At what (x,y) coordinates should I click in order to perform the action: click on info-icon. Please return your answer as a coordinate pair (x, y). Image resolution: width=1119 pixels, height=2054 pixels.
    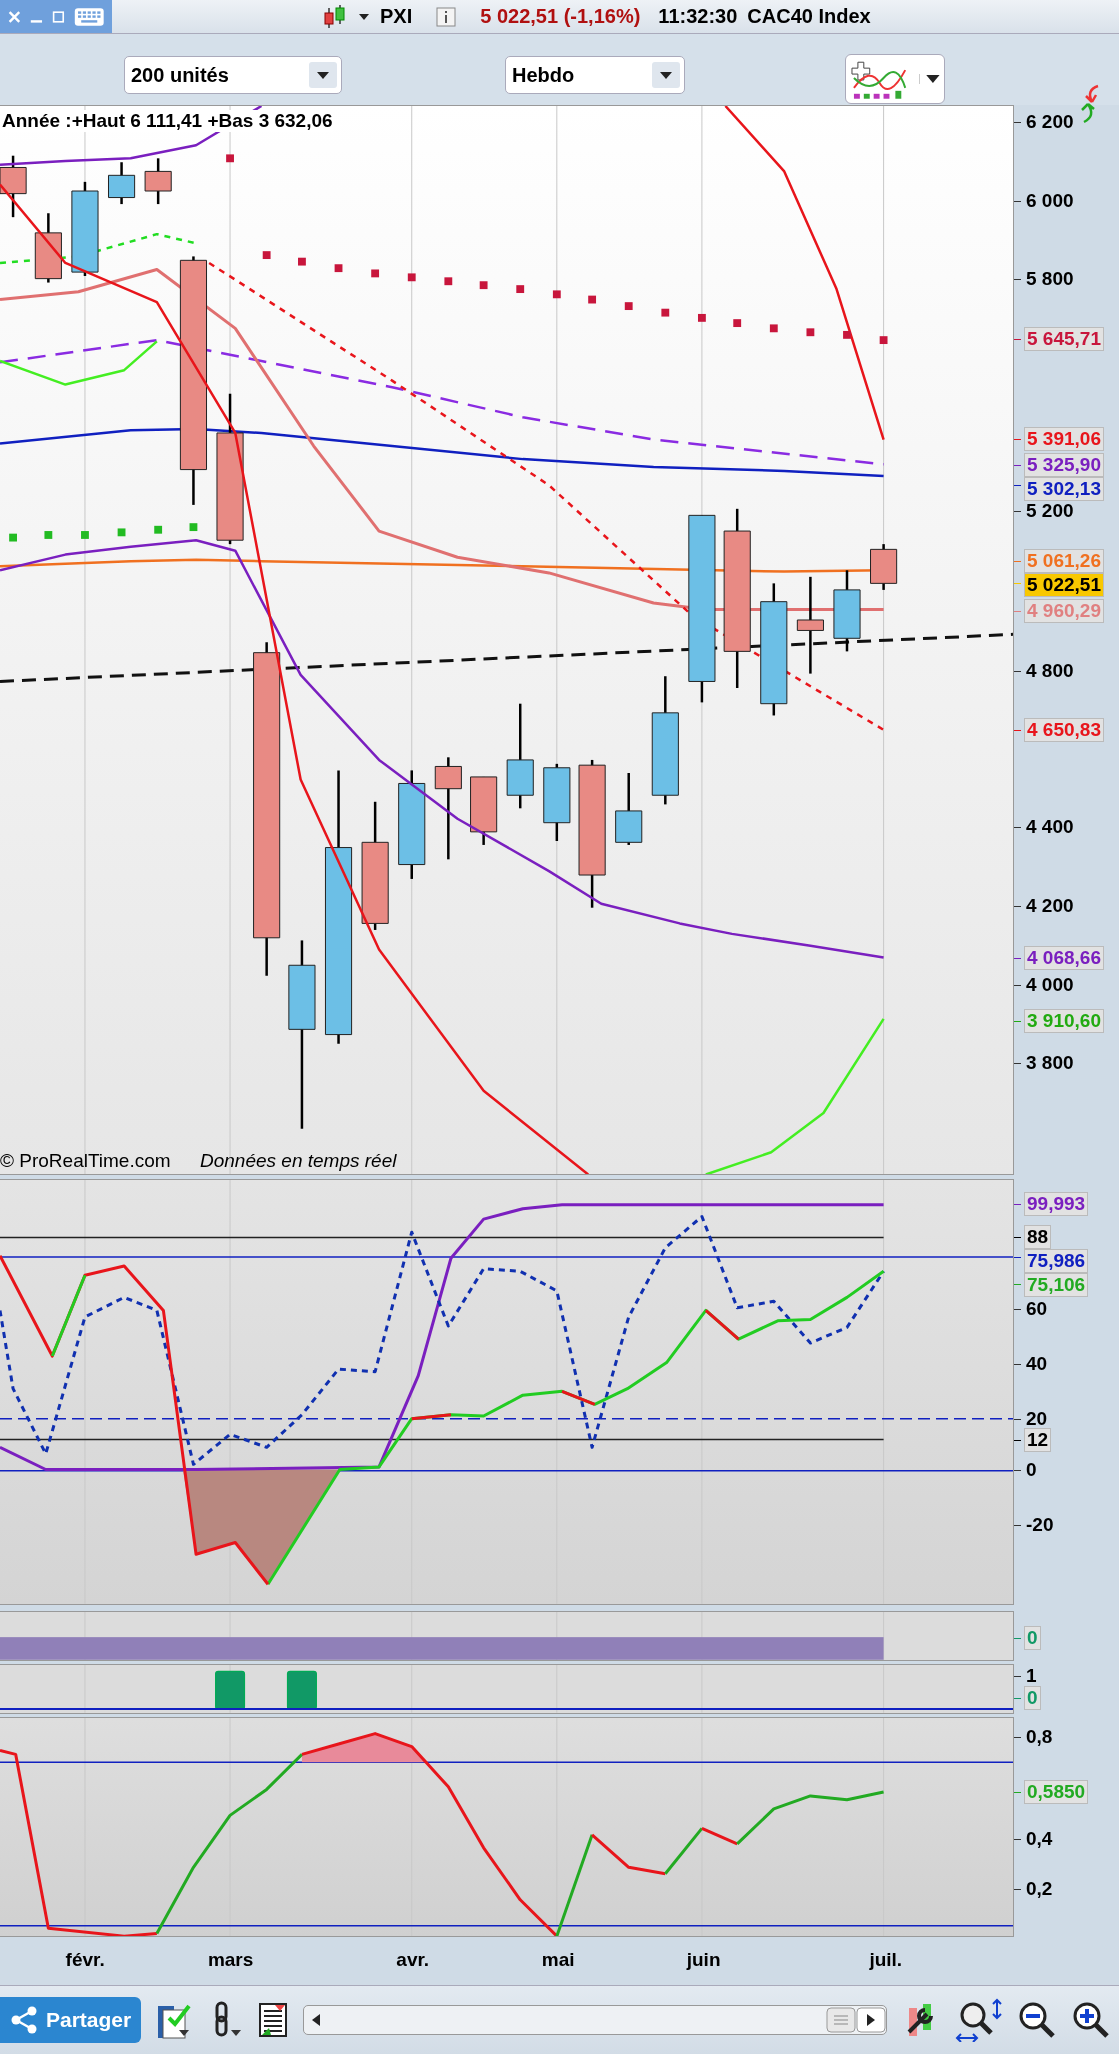
    Looking at the image, I should click on (446, 16).